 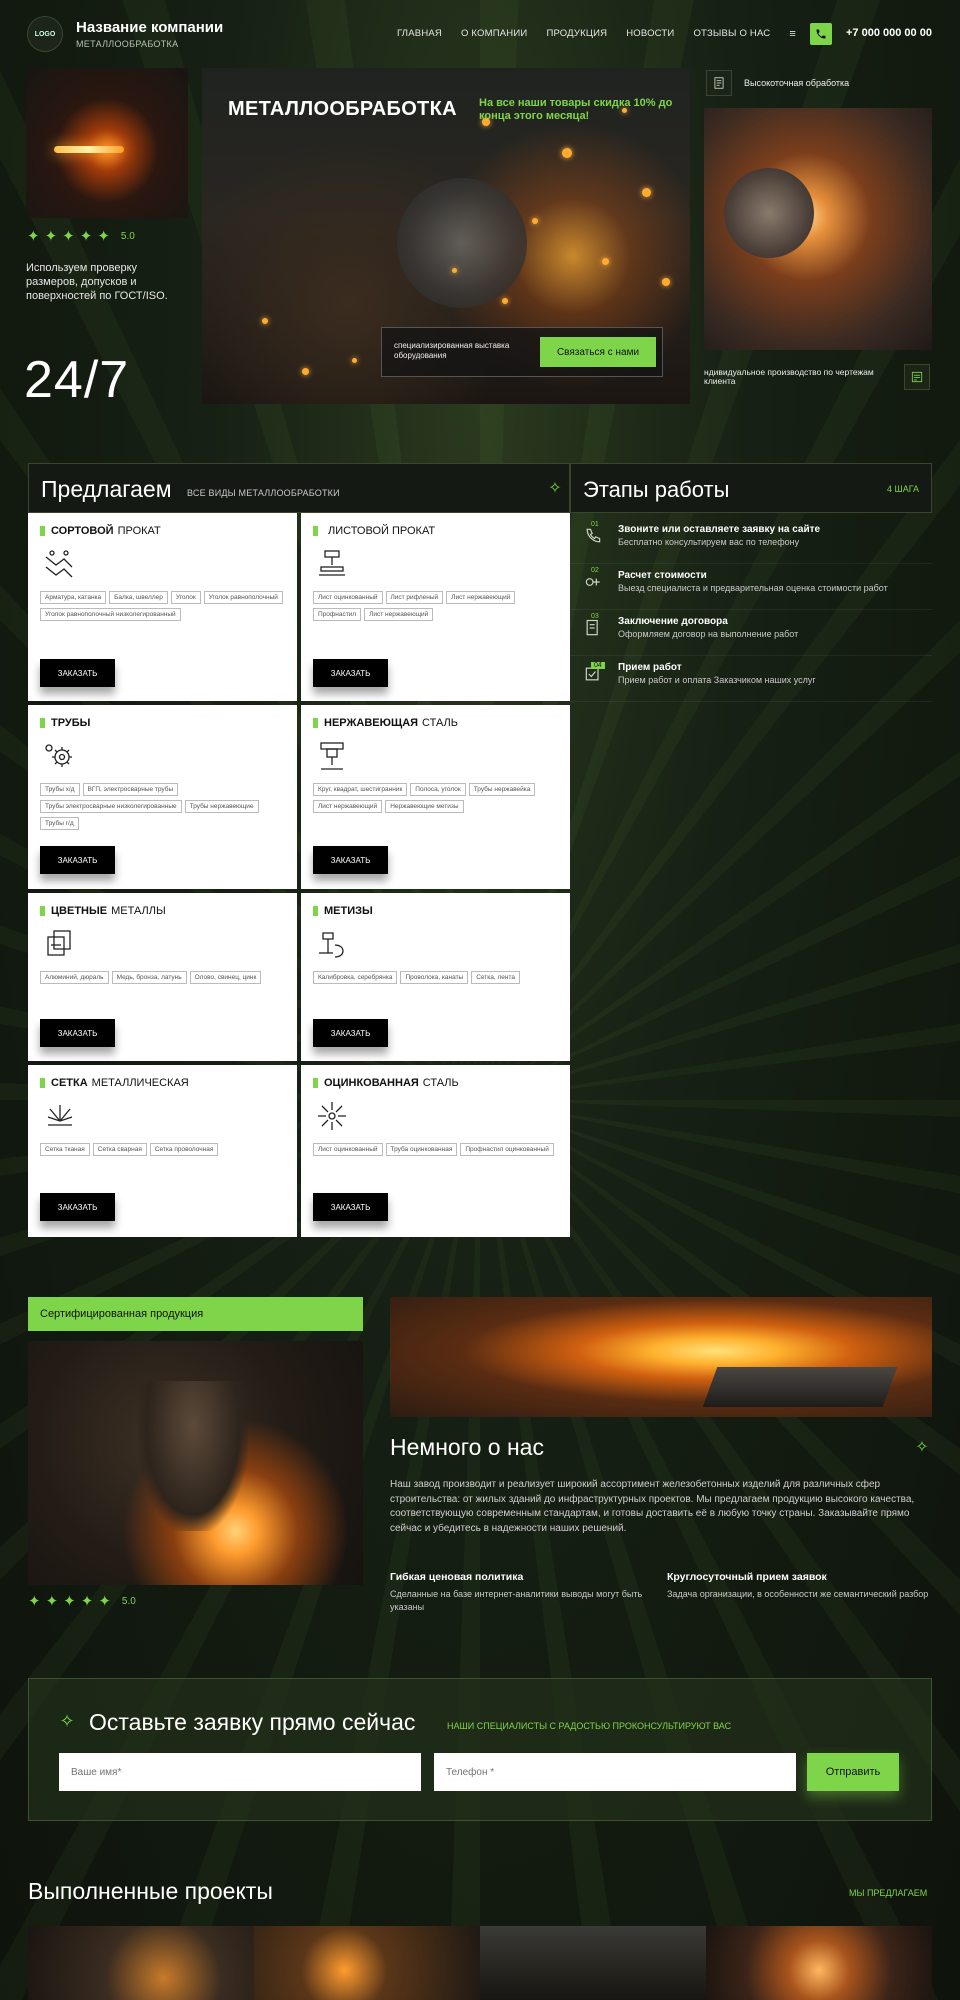 What do you see at coordinates (240, 1772) in the screenshot?
I see `name-input` at bounding box center [240, 1772].